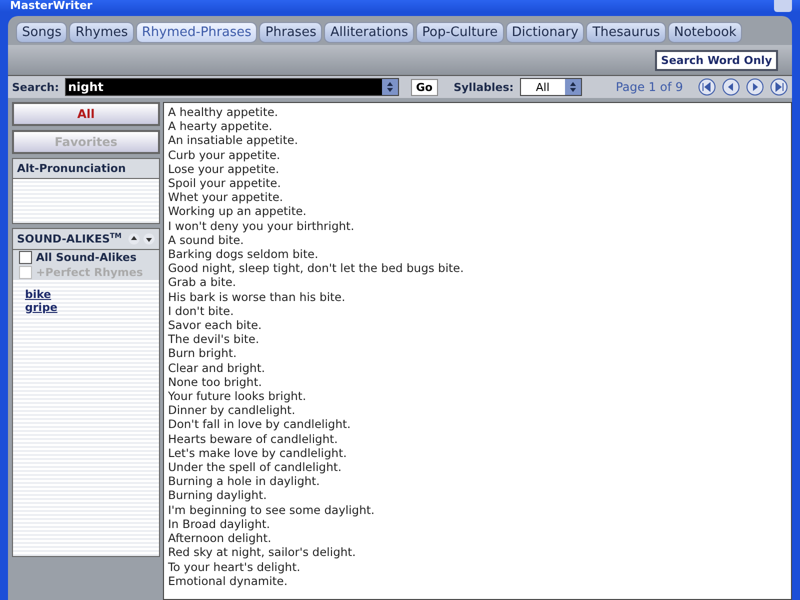 The image size is (800, 600). I want to click on tab: Songs, so click(42, 32).